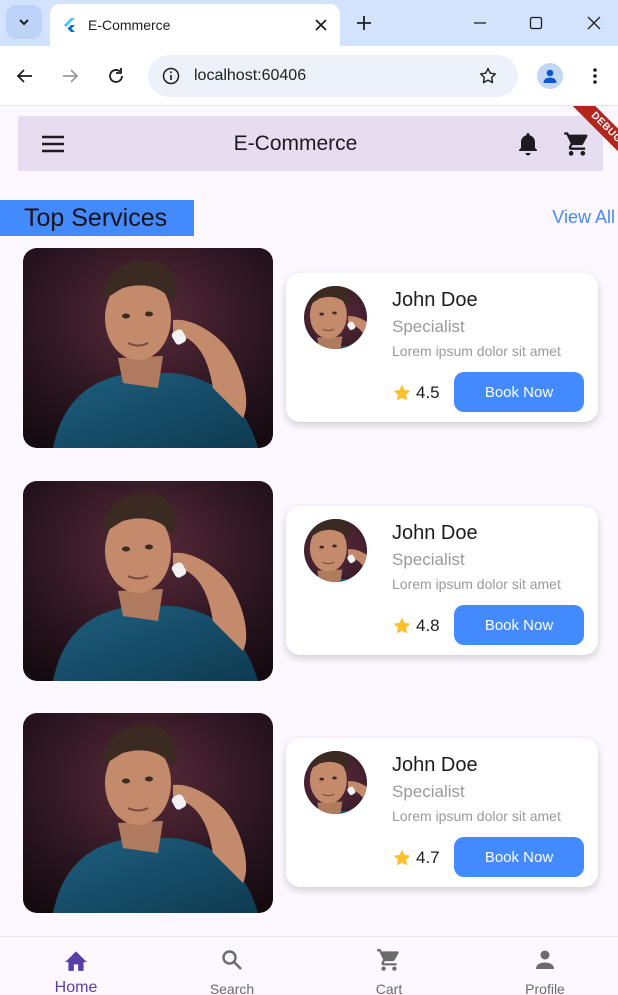 Image resolution: width=618 pixels, height=995 pixels. Describe the element at coordinates (76, 987) in the screenshot. I see `nav-label: Home` at that location.